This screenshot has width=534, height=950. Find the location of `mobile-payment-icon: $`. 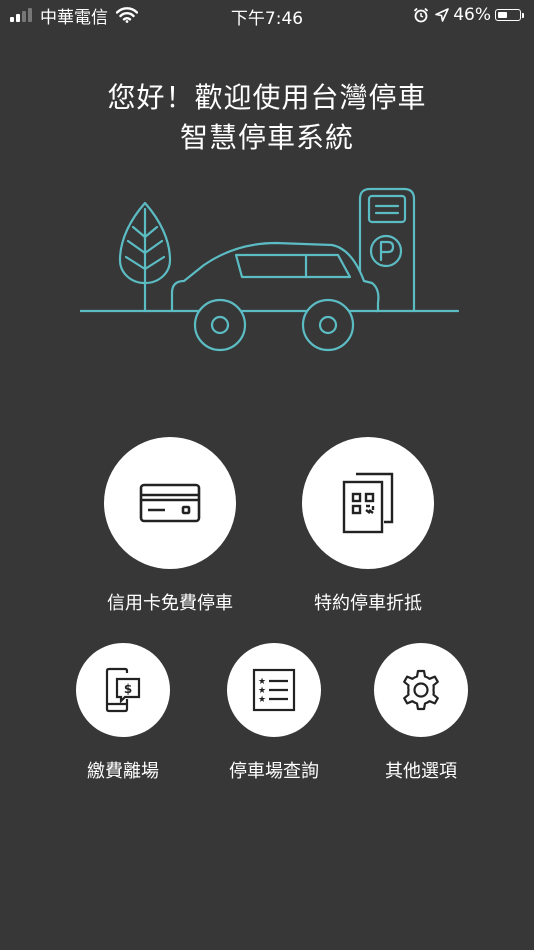

mobile-payment-icon: $ is located at coordinates (123, 690).